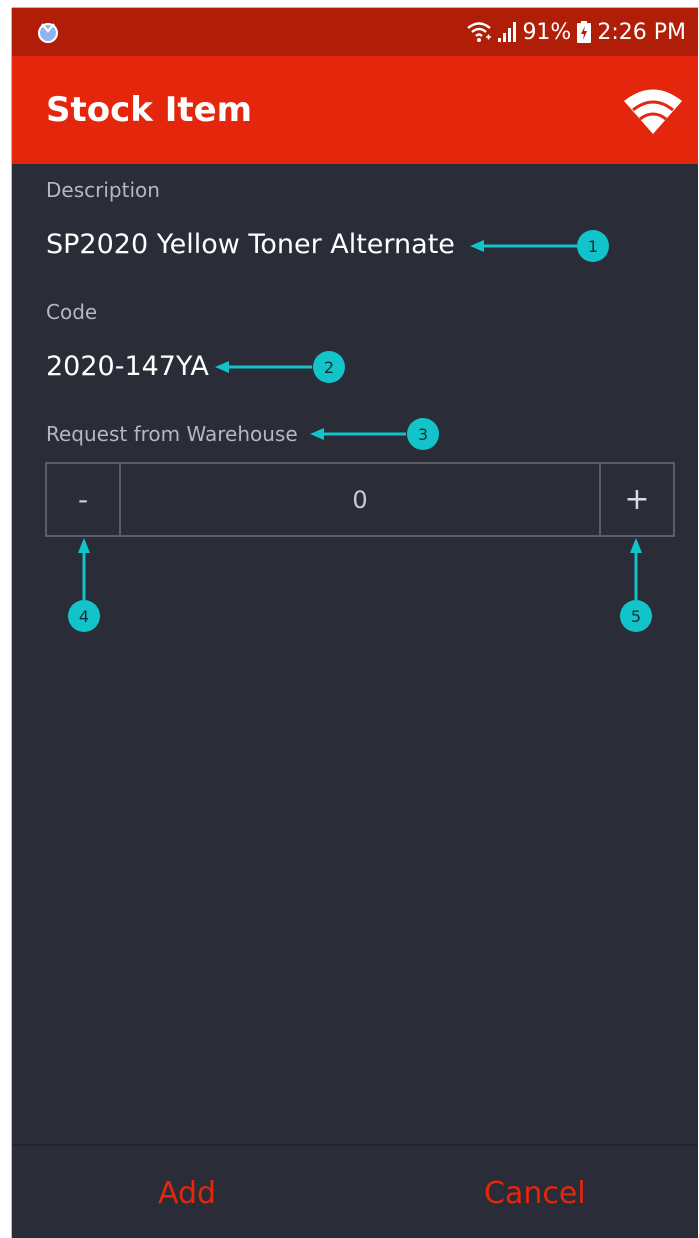 The image size is (699, 1238). Describe the element at coordinates (507, 32) in the screenshot. I see `cell-signal-icon` at that location.